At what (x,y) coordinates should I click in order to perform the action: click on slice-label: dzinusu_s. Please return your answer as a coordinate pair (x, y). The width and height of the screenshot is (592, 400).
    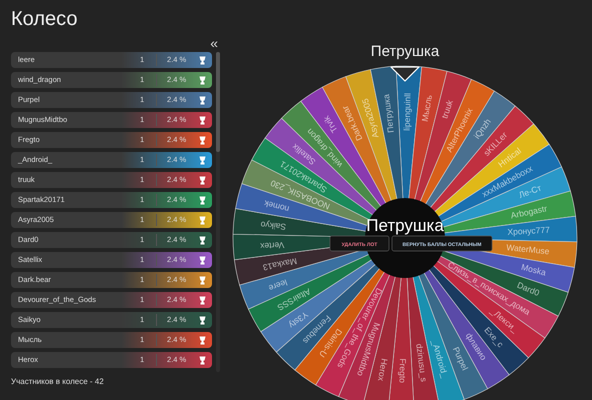
    Looking at the image, I should click on (422, 362).